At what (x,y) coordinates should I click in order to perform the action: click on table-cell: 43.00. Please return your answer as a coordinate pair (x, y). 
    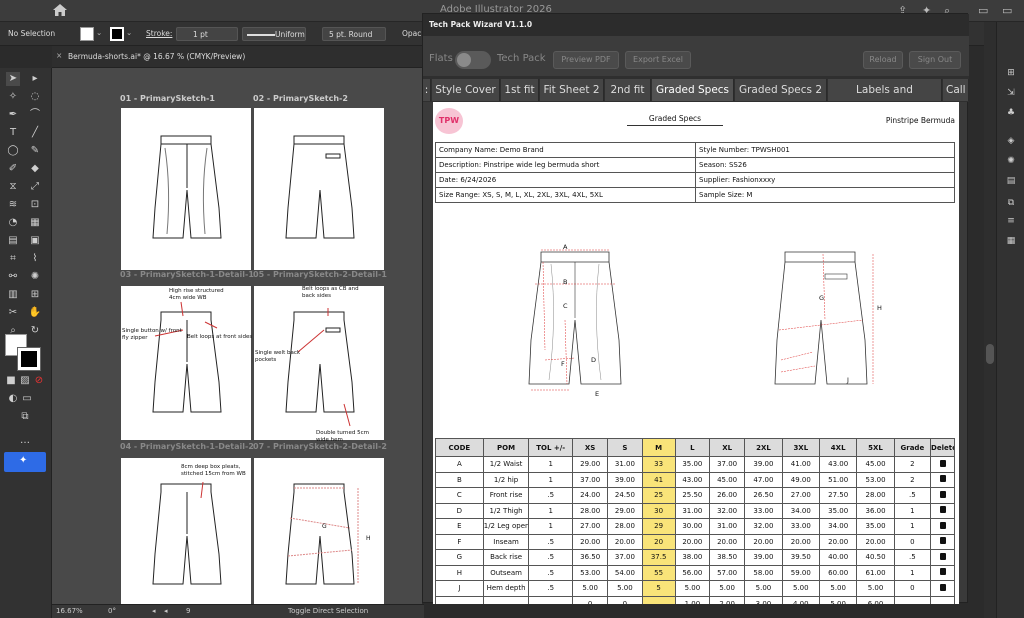
    Looking at the image, I should click on (692, 479).